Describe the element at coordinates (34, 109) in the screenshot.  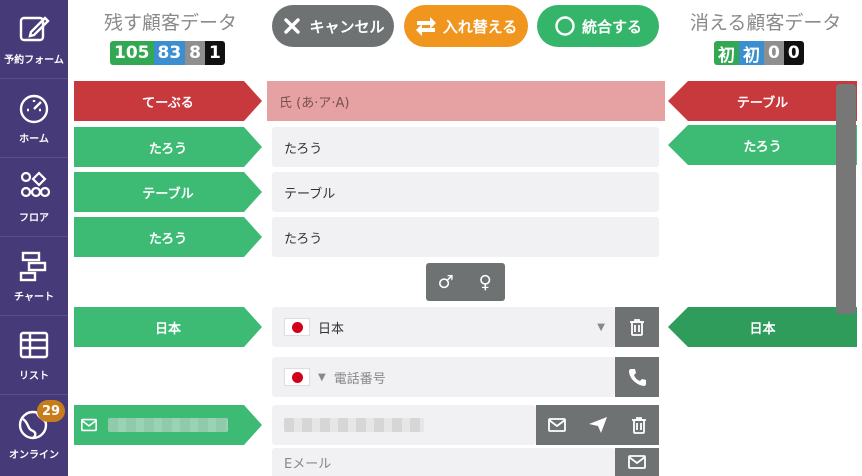
I see `gauge-icon` at that location.